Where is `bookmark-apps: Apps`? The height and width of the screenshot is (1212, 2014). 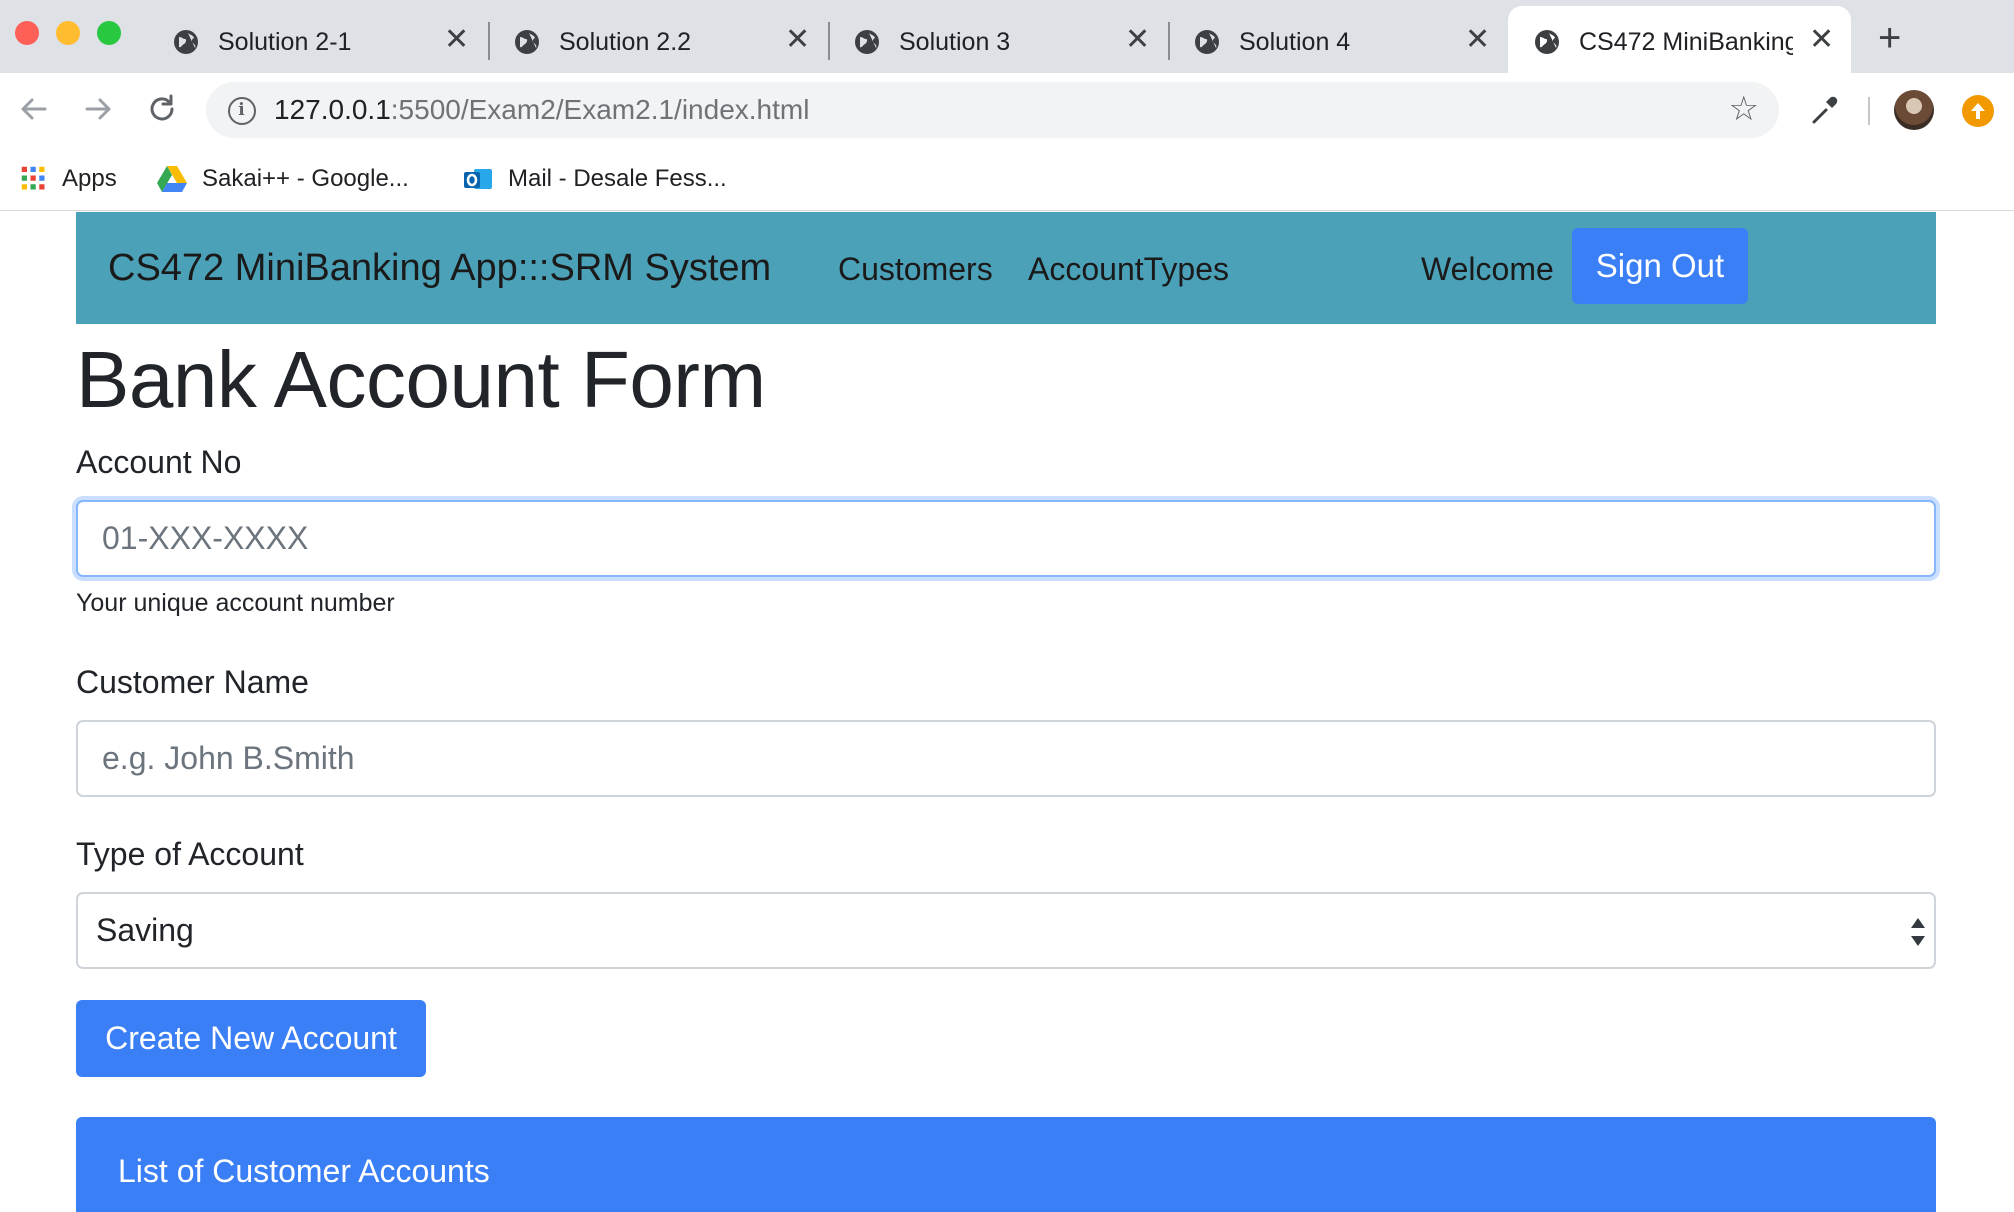 bookmark-apps: Apps is located at coordinates (68, 179).